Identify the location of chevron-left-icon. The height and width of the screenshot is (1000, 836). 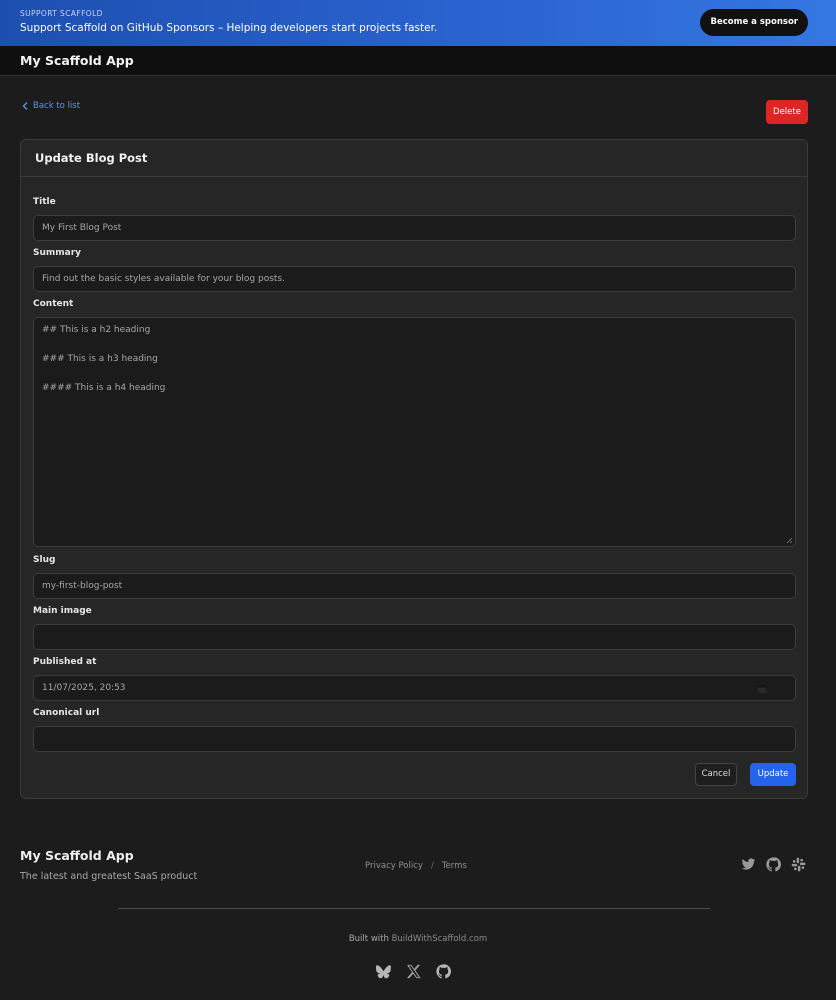
(25, 106).